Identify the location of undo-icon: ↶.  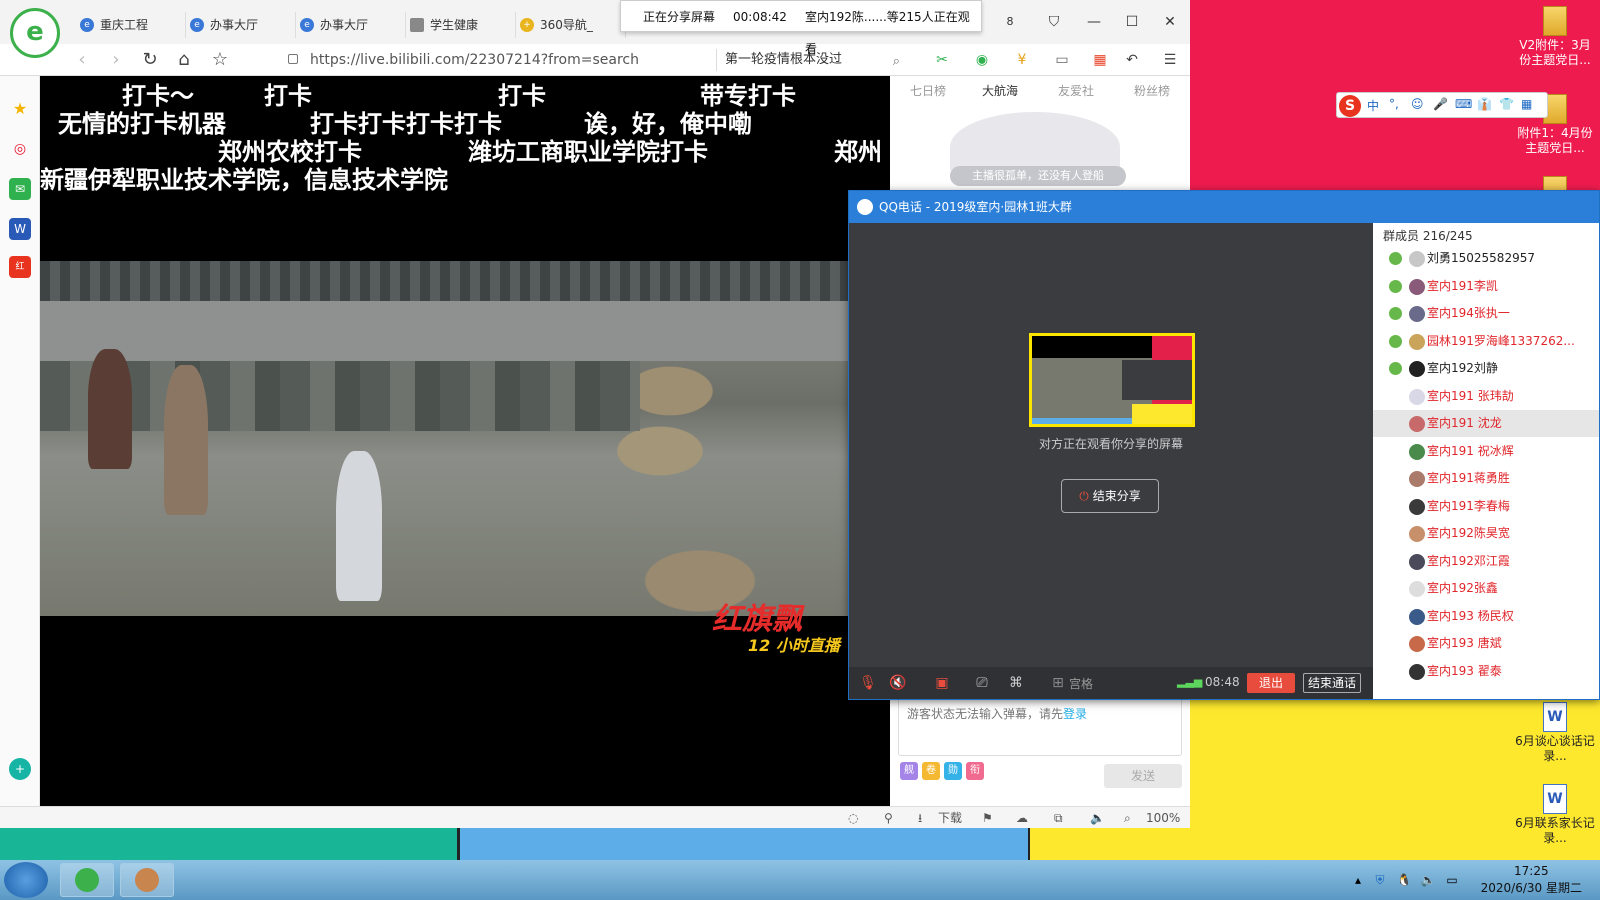
(1132, 60).